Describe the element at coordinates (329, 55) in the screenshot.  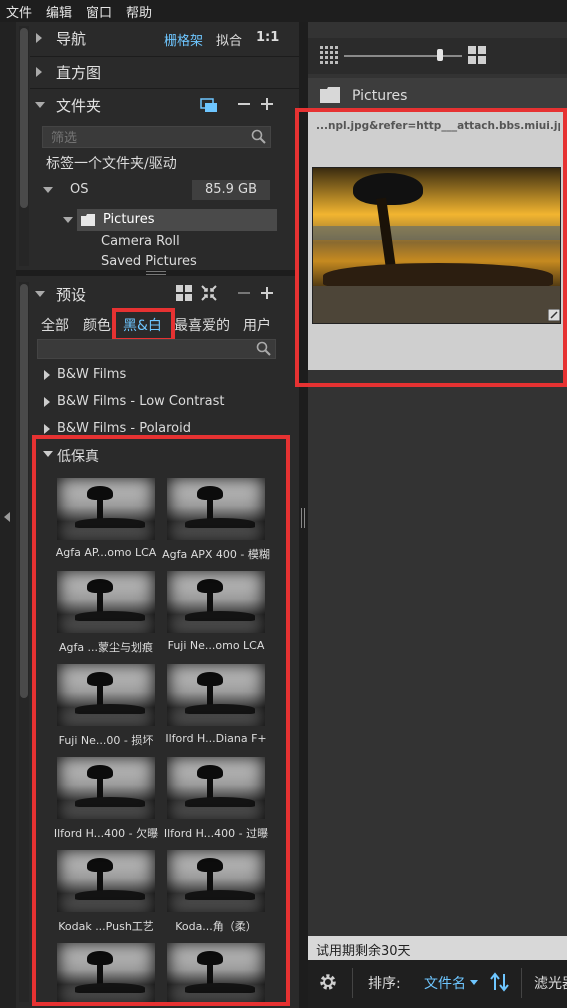
I see `small-grid-icon` at that location.